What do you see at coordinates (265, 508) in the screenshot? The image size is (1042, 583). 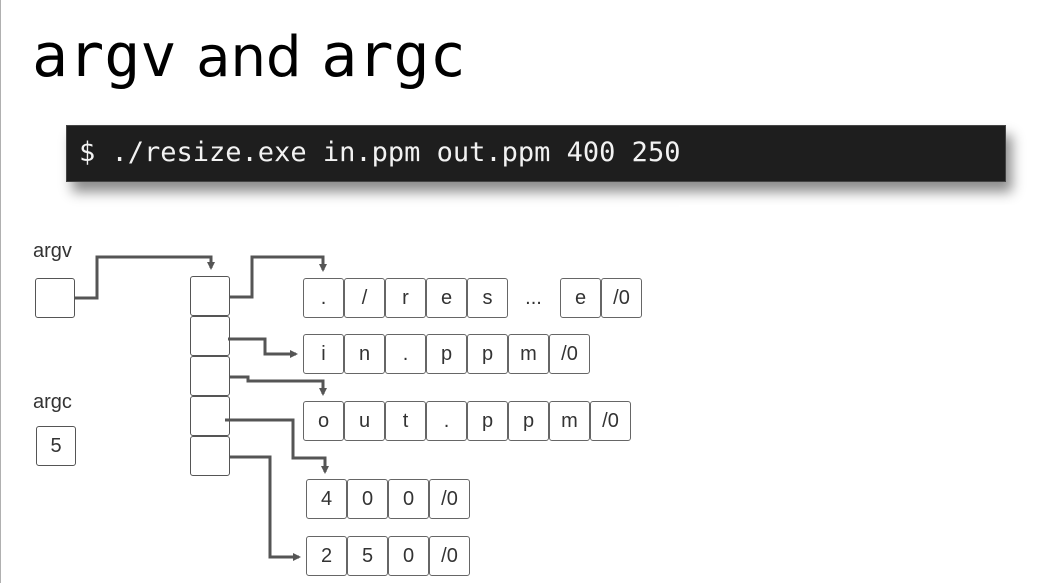 I see `arrow-slot4-to-string4` at bounding box center [265, 508].